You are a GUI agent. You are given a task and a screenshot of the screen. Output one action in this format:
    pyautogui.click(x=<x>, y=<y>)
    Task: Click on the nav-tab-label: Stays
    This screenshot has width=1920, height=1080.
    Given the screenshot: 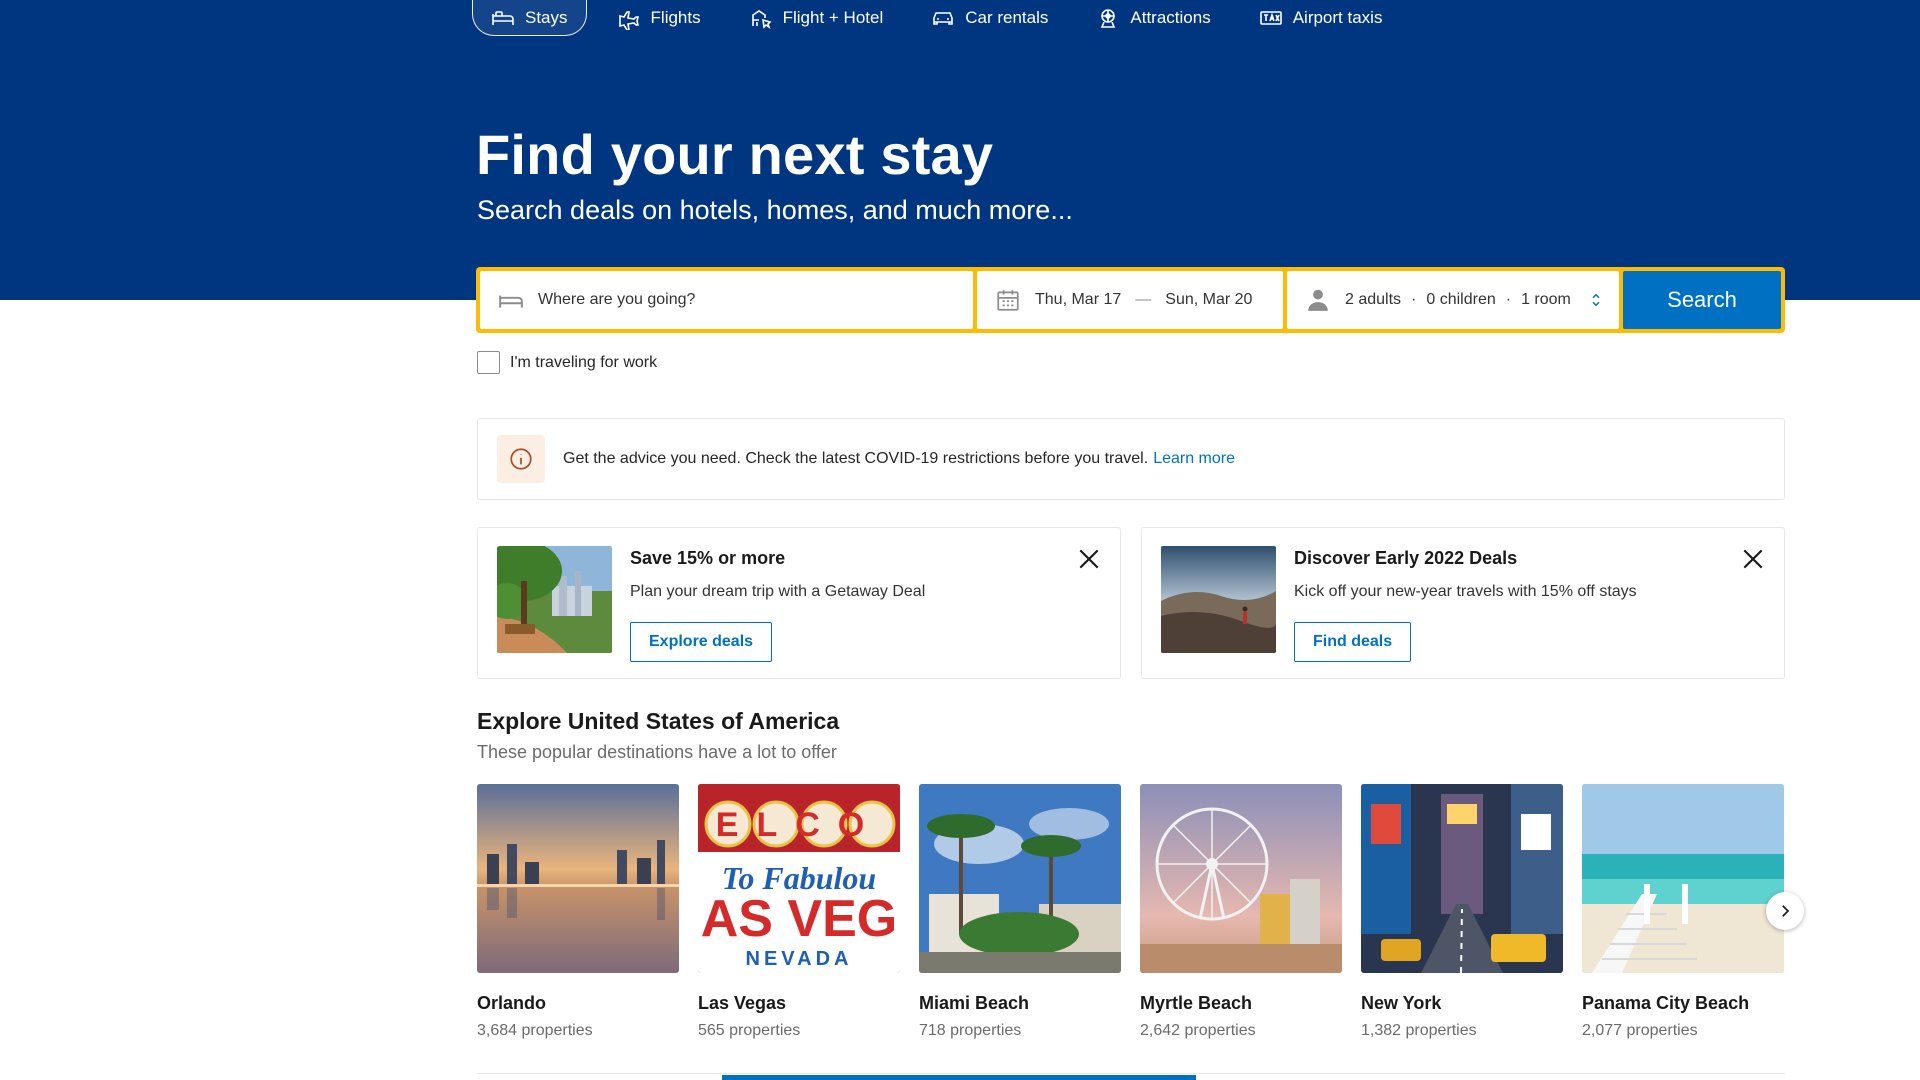 What is the action you would take?
    pyautogui.click(x=546, y=17)
    